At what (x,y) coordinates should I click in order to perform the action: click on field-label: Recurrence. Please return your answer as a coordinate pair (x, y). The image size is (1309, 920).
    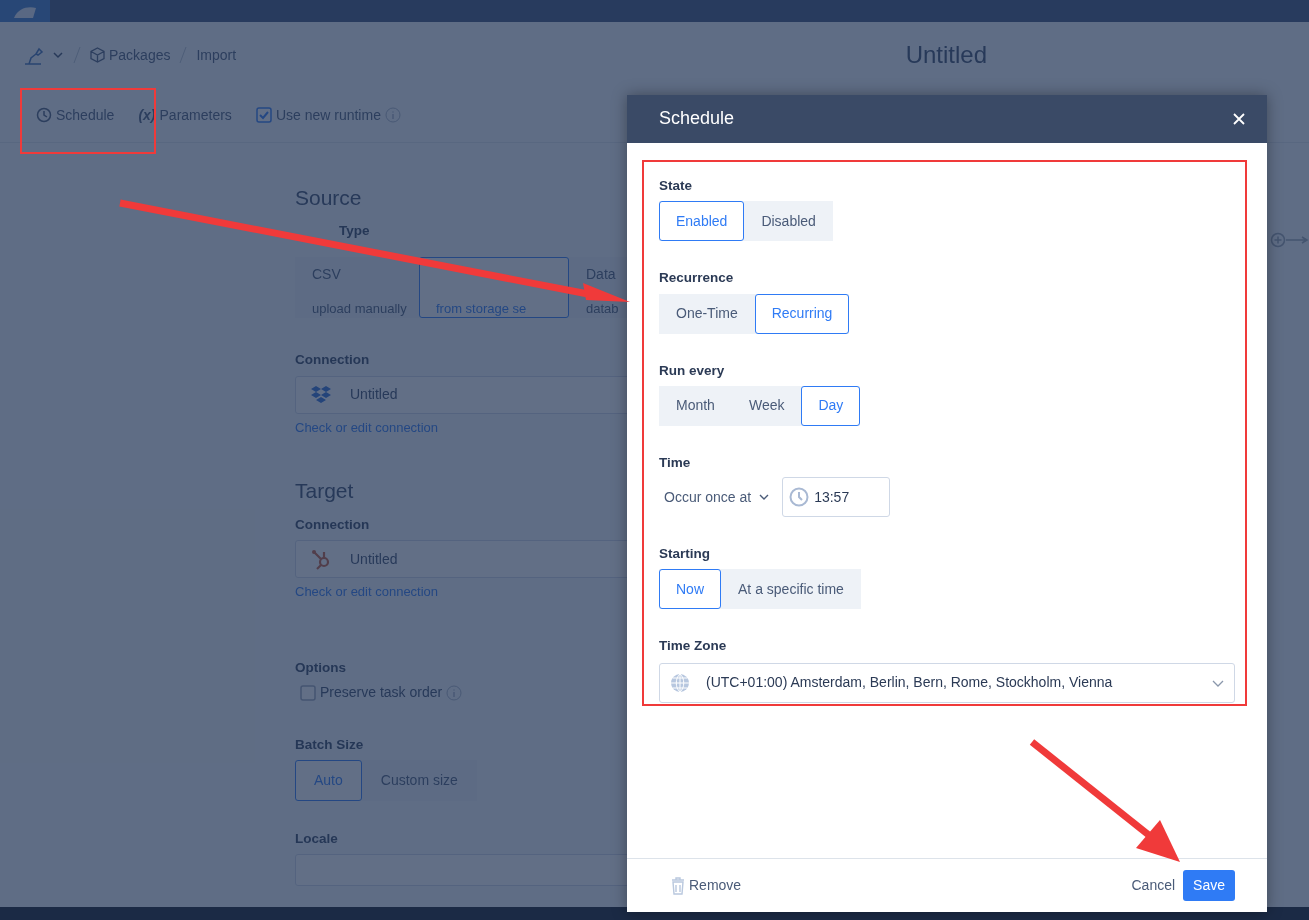
    Looking at the image, I should click on (697, 278).